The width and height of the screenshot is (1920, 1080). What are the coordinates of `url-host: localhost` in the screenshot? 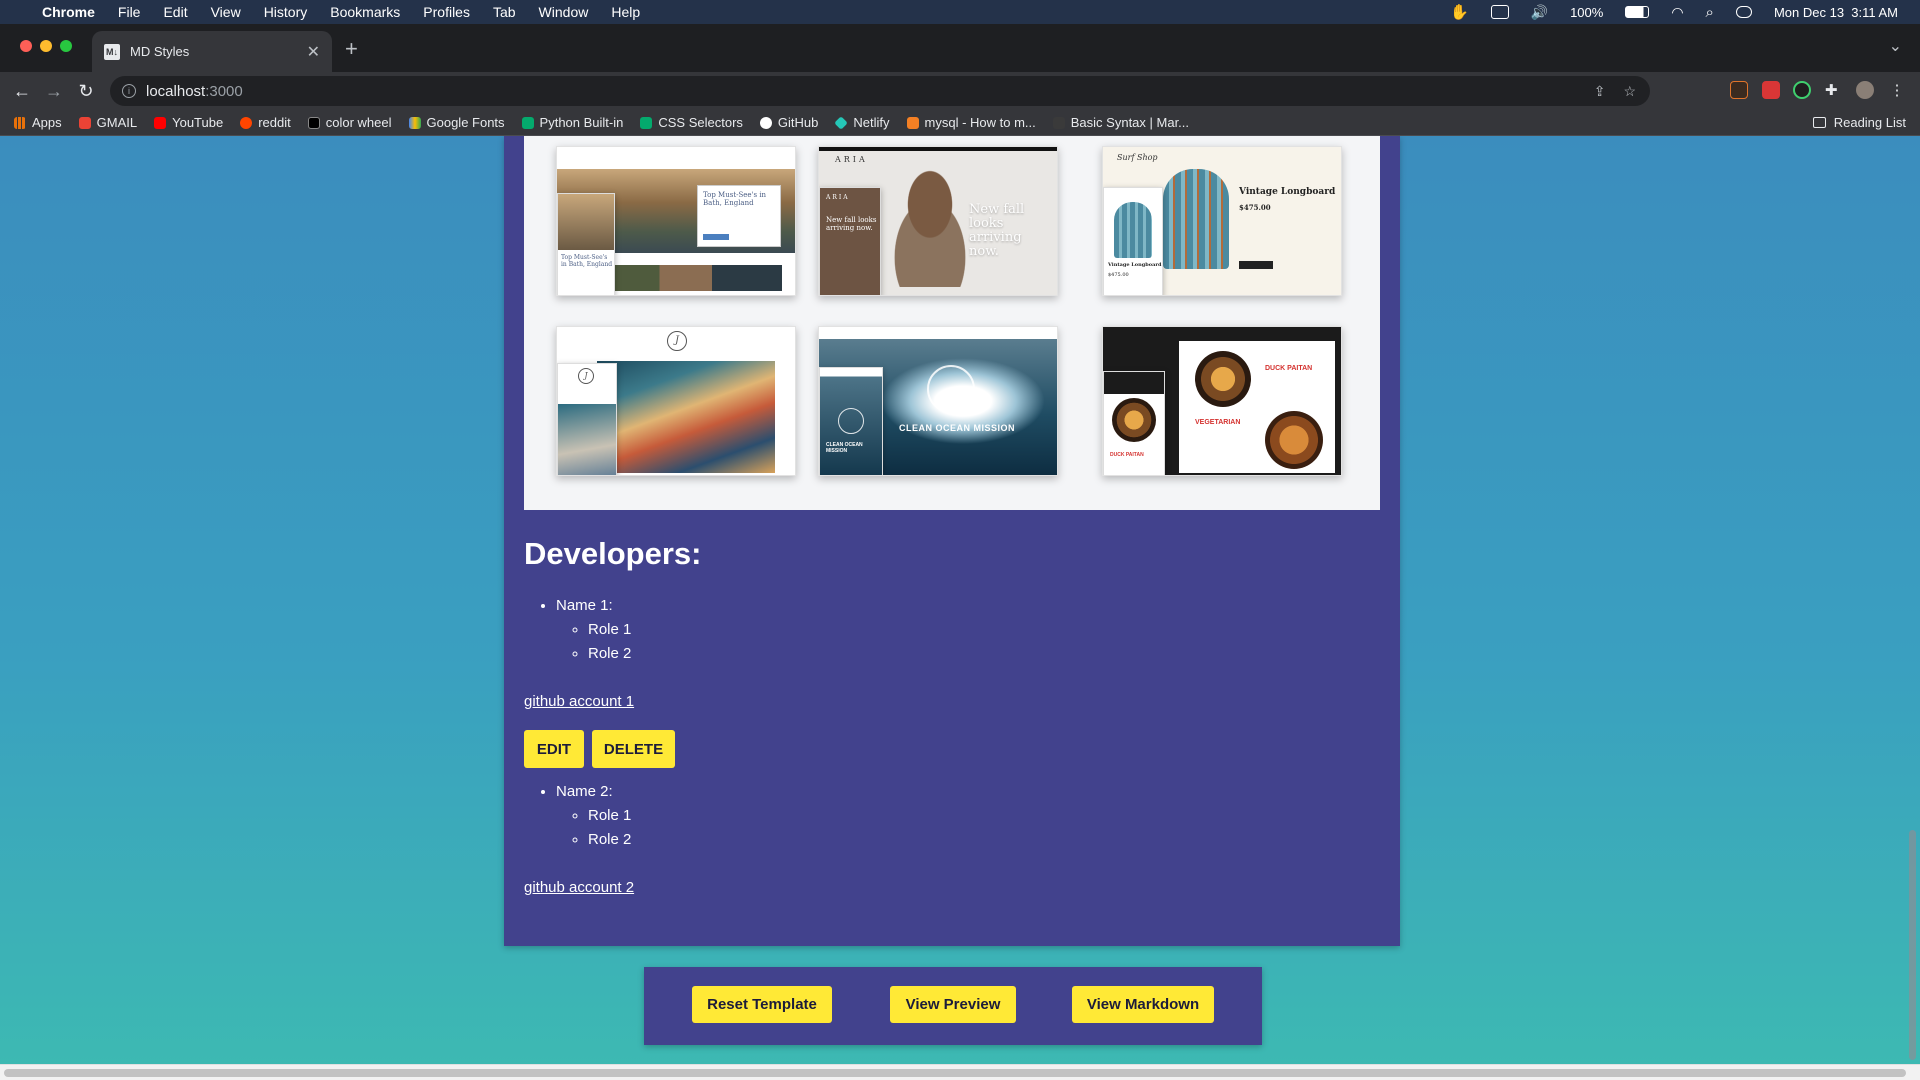 It's located at (176, 91).